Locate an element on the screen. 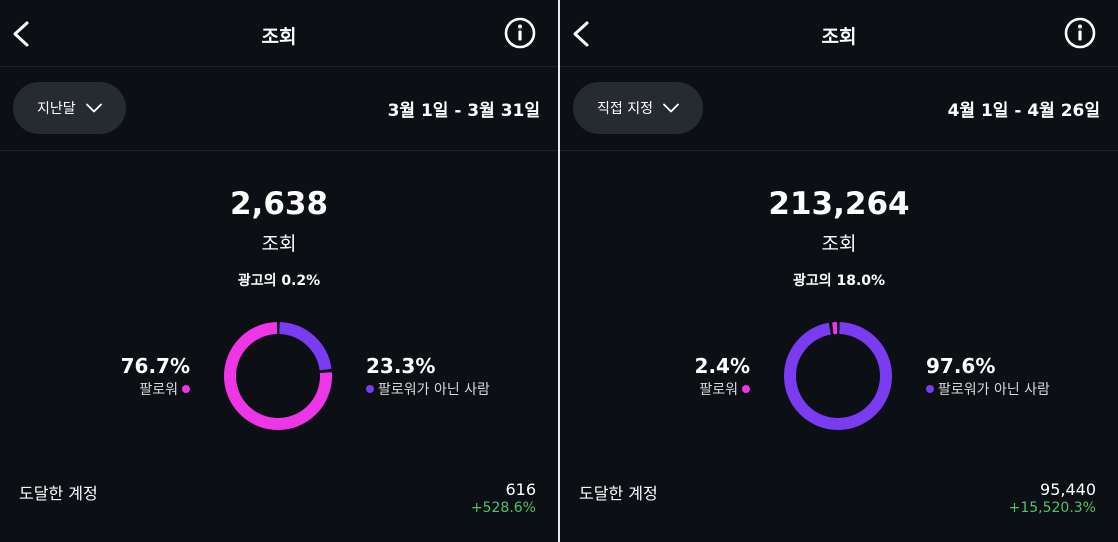 Image resolution: width=1118 pixels, height=542 pixels. total-views: 2,638 is located at coordinates (279, 204).